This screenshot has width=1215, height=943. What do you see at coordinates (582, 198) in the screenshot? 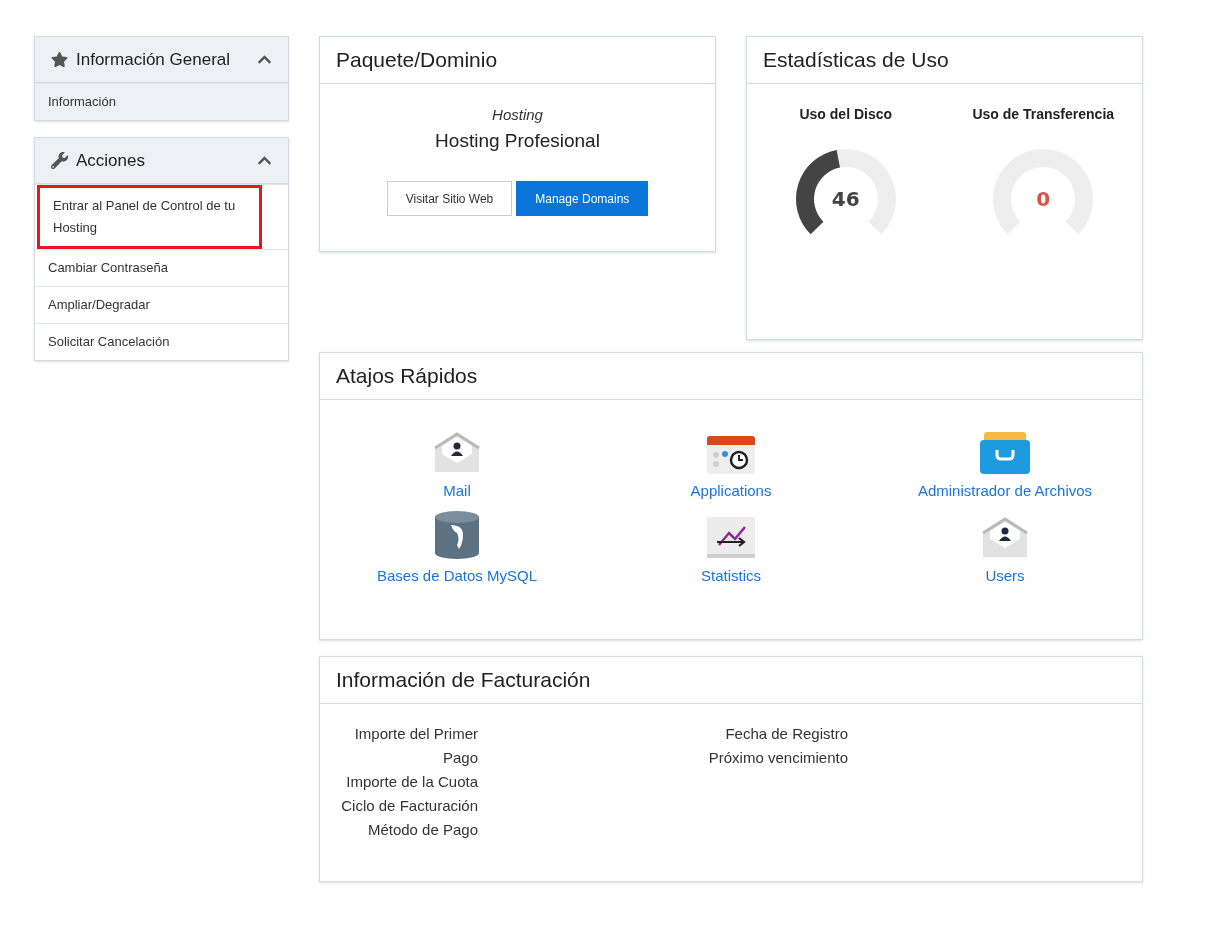
I see `action-button: Manage Domains` at bounding box center [582, 198].